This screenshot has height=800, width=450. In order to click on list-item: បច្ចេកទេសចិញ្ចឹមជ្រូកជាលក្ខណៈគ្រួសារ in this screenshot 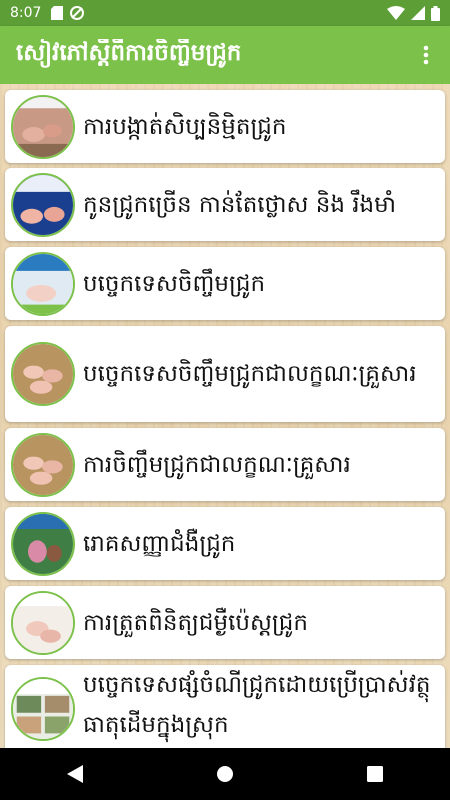, I will do `click(225, 374)`.